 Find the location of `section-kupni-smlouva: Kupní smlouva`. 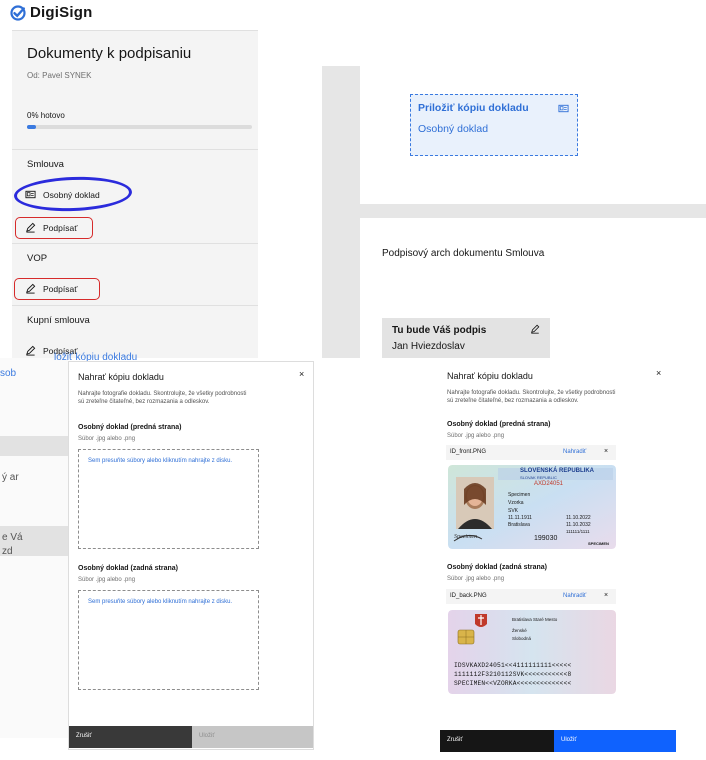

section-kupni-smlouva: Kupní smlouva is located at coordinates (58, 320).